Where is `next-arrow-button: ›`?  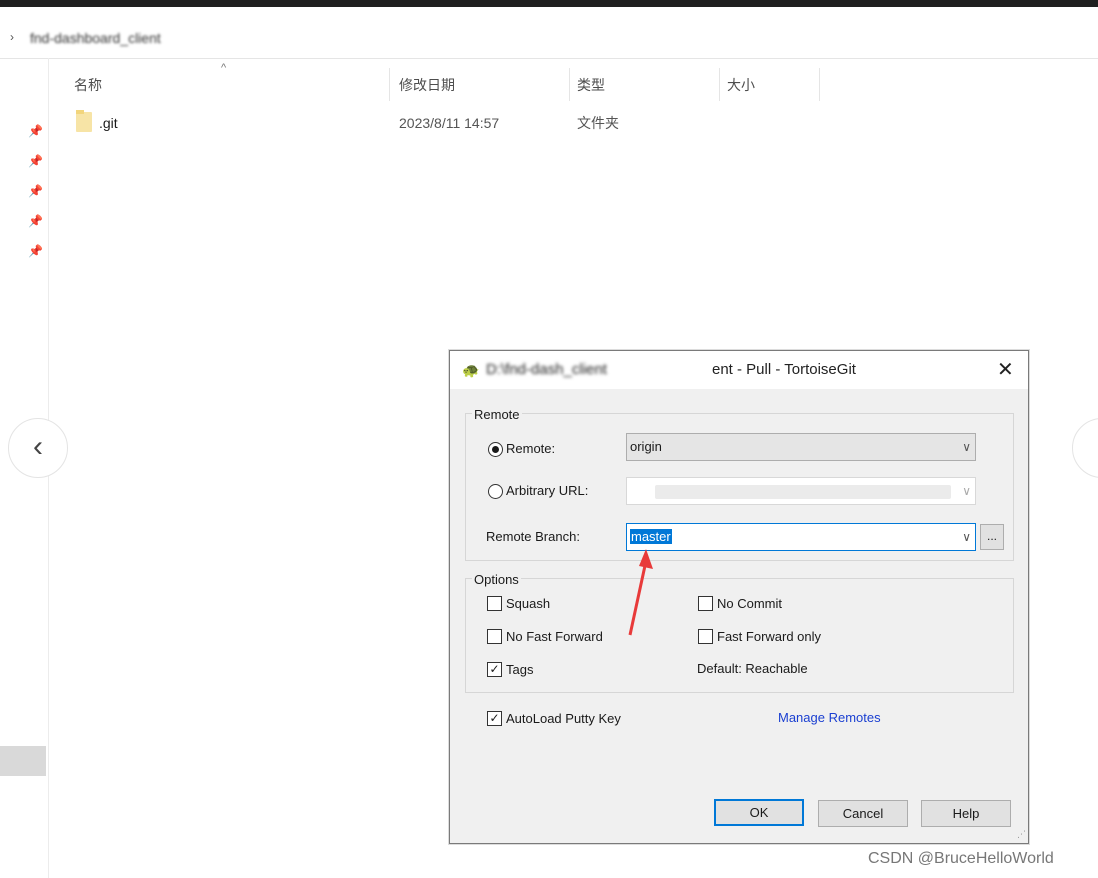
next-arrow-button: › is located at coordinates (1085, 448).